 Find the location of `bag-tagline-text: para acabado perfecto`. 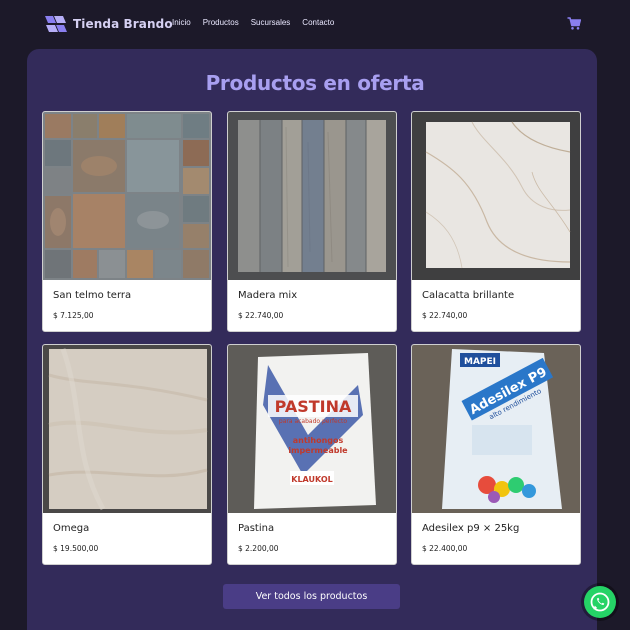

bag-tagline-text: para acabado perfecto is located at coordinates (313, 421).